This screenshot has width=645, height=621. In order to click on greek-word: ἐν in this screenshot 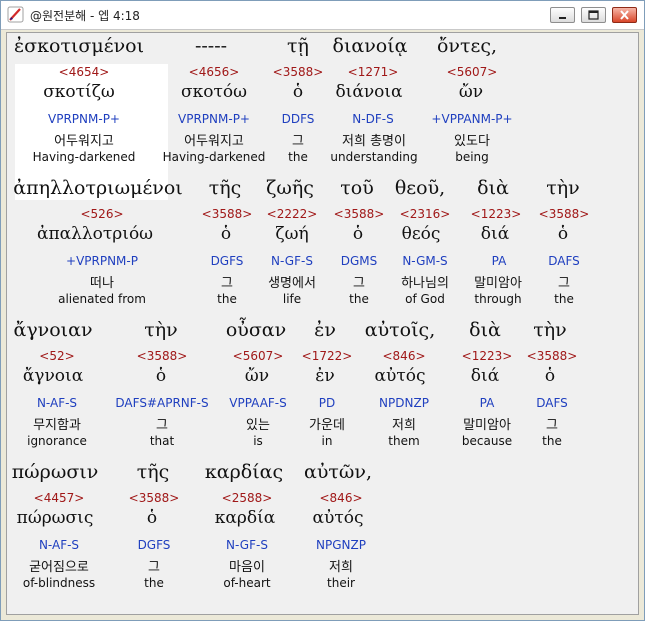, I will do `click(325, 330)`.